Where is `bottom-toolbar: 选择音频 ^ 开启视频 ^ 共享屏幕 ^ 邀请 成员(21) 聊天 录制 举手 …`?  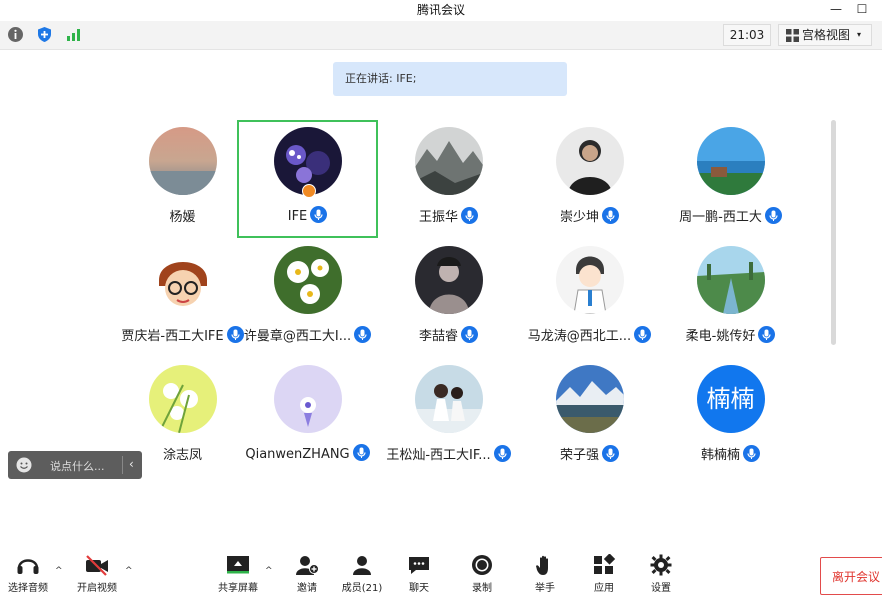
bottom-toolbar: 选择音频 ^ 开启视频 ^ 共享屏幕 ^ 邀请 成员(21) 聊天 录制 举手 … is located at coordinates (441, 573).